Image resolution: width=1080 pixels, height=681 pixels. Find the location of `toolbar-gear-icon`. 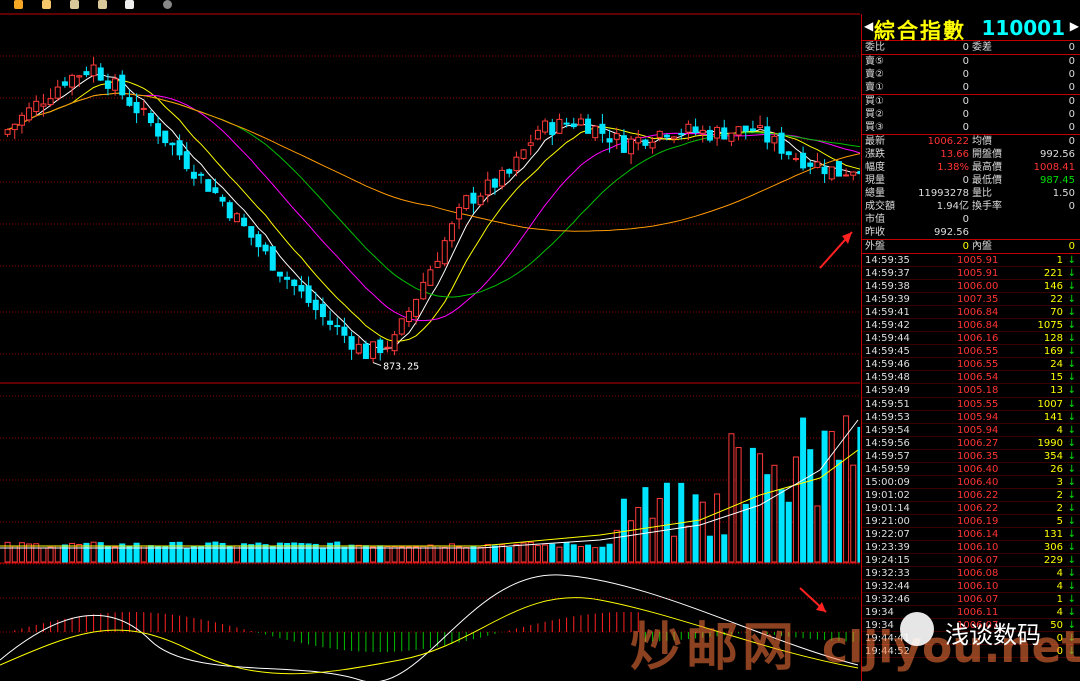

toolbar-gear-icon is located at coordinates (167, 4).